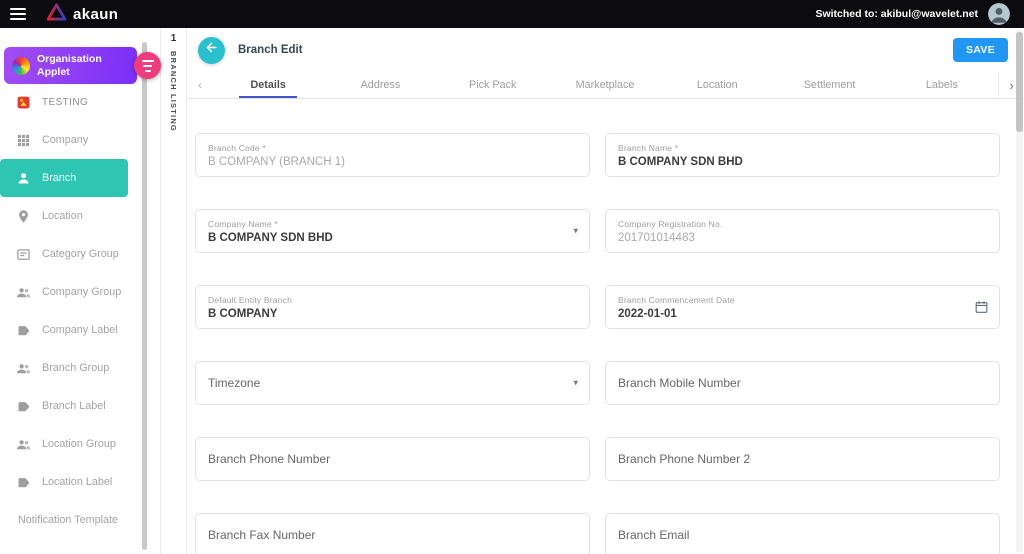 This screenshot has width=1024, height=554. I want to click on user-avatar, so click(999, 14).